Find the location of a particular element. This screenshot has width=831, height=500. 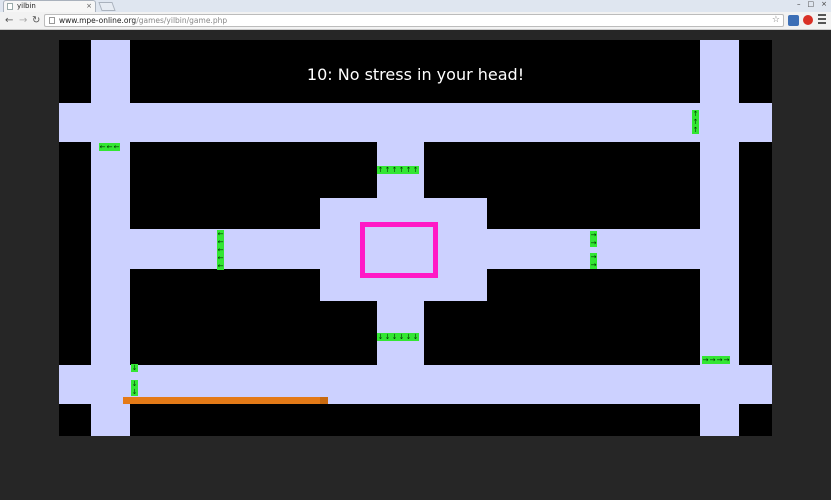

target-box is located at coordinates (399, 250).